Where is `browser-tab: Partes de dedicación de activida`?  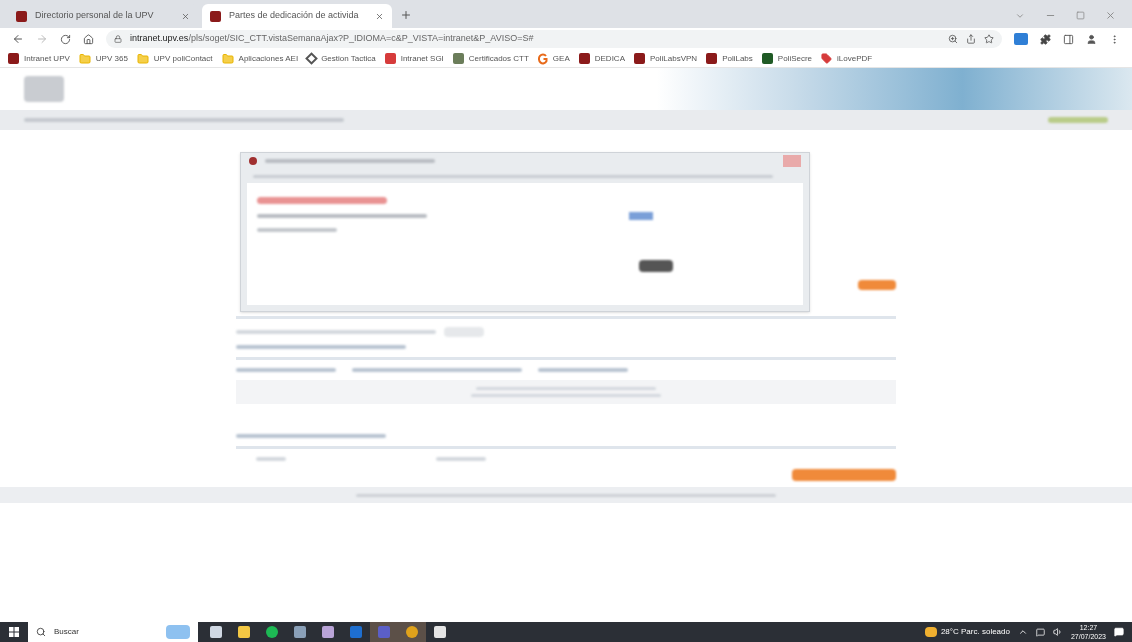
browser-tab: Partes de dedicación de activida is located at coordinates (297, 16).